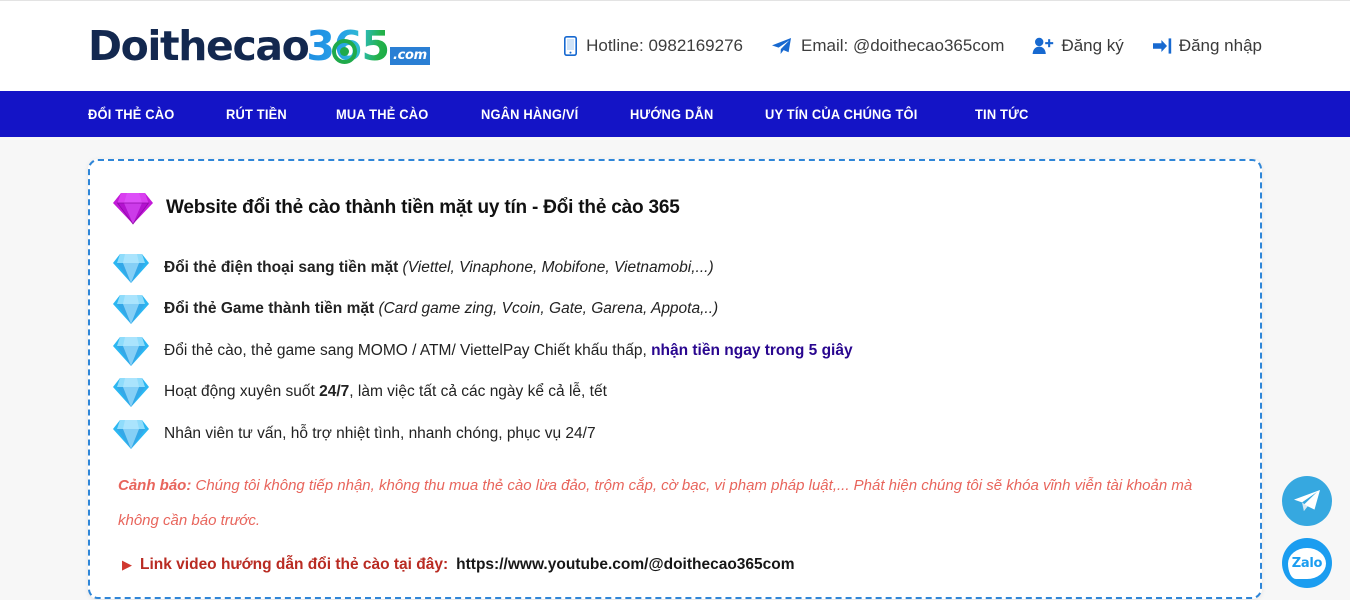 This screenshot has height=600, width=1350. I want to click on feature-2-bold: Đổi thẻ Game thành tiền mặt, so click(269, 309).